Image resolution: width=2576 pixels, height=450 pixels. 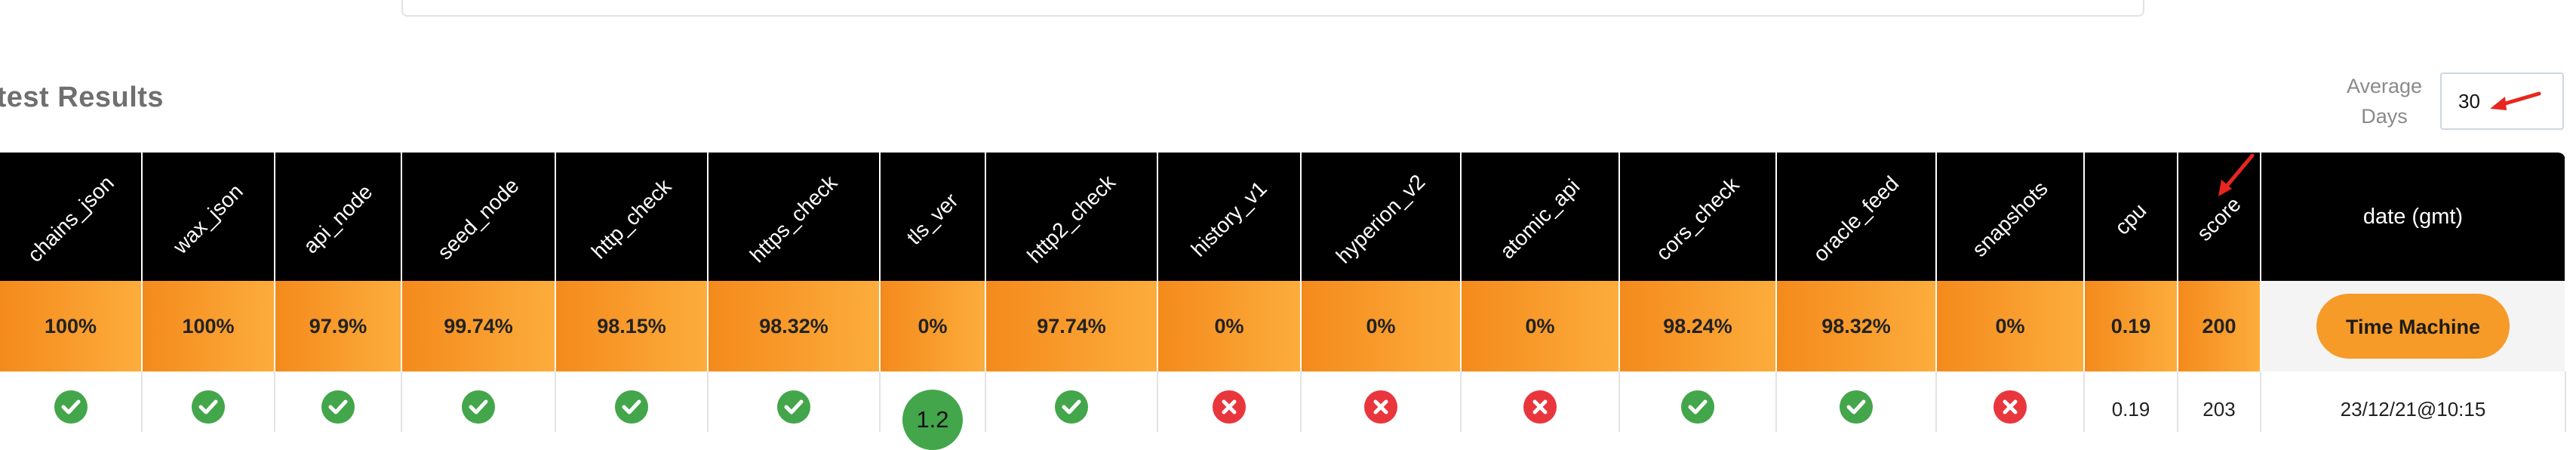 I want to click on cell-history-v1, so click(x=1229, y=402).